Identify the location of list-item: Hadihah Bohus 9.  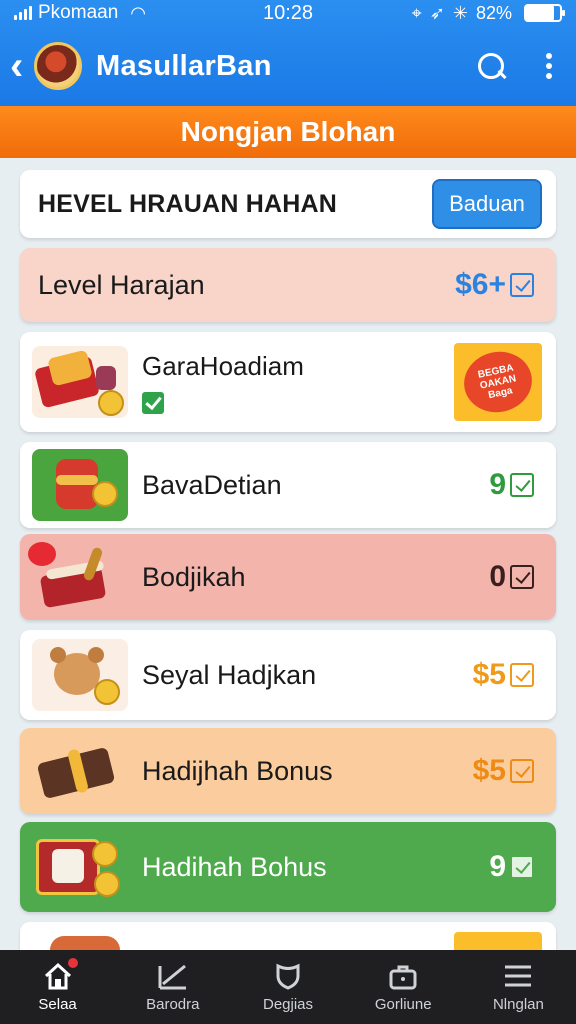
(288, 867).